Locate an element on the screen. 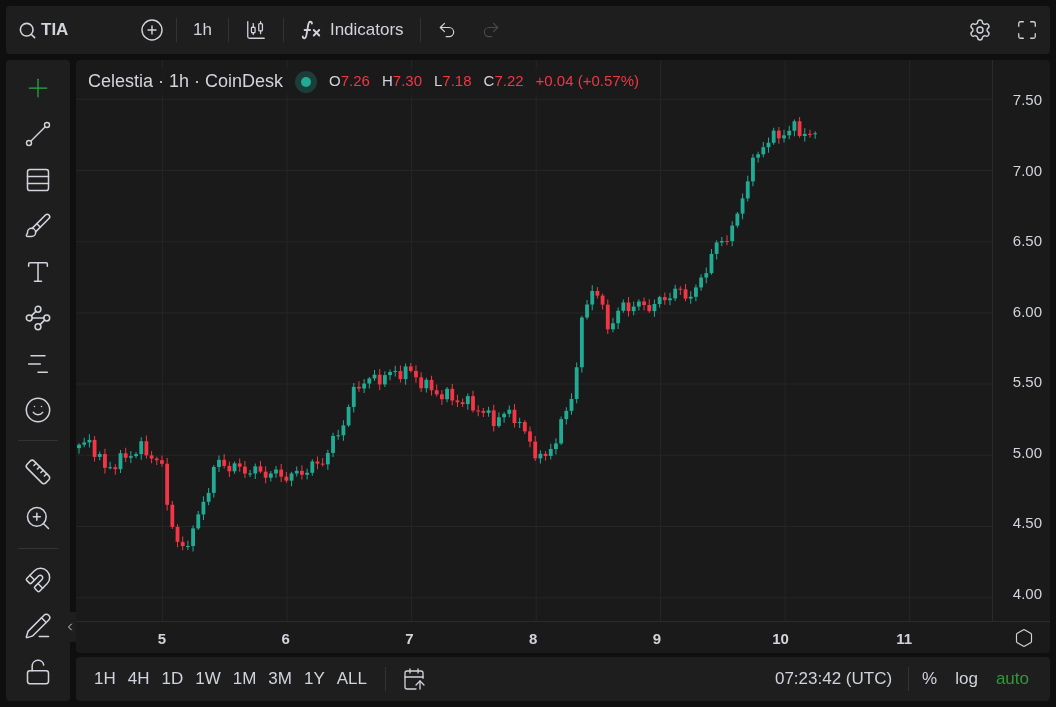 The width and height of the screenshot is (1056, 707). chart-title: Celestia · 1h · CoinDesk is located at coordinates (186, 81).